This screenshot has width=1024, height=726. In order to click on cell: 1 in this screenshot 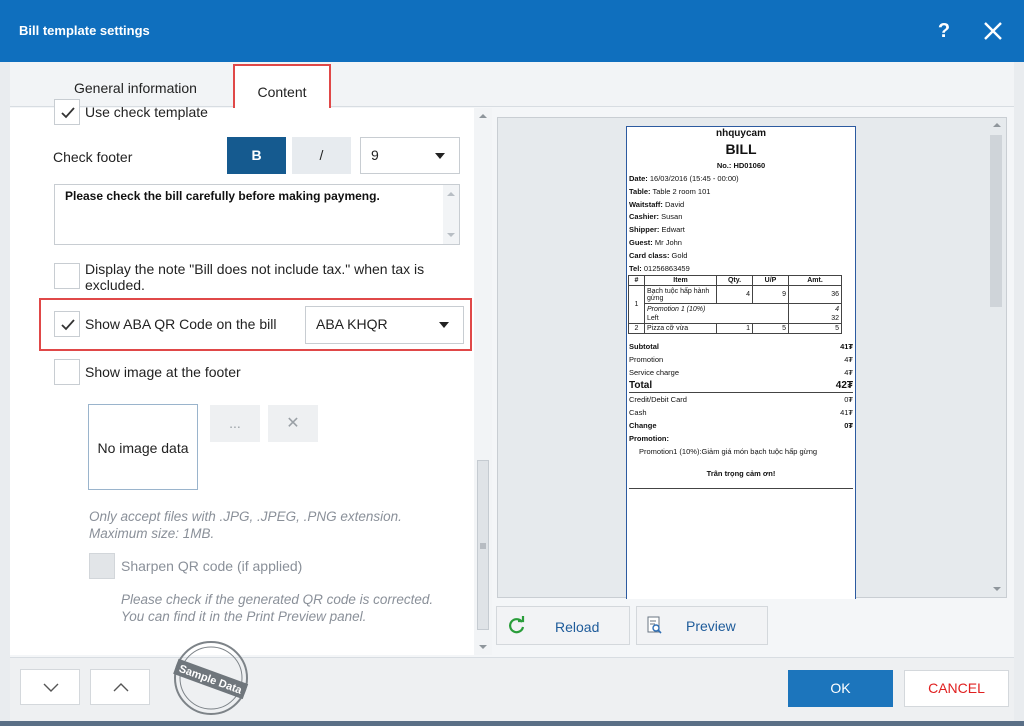, I will do `click(636, 305)`.